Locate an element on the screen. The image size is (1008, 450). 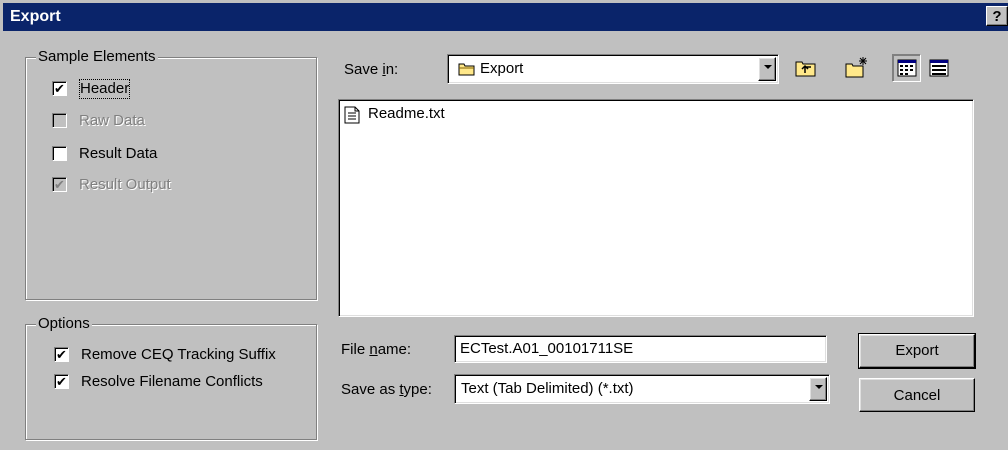
options-legend: Options is located at coordinates (64, 324).